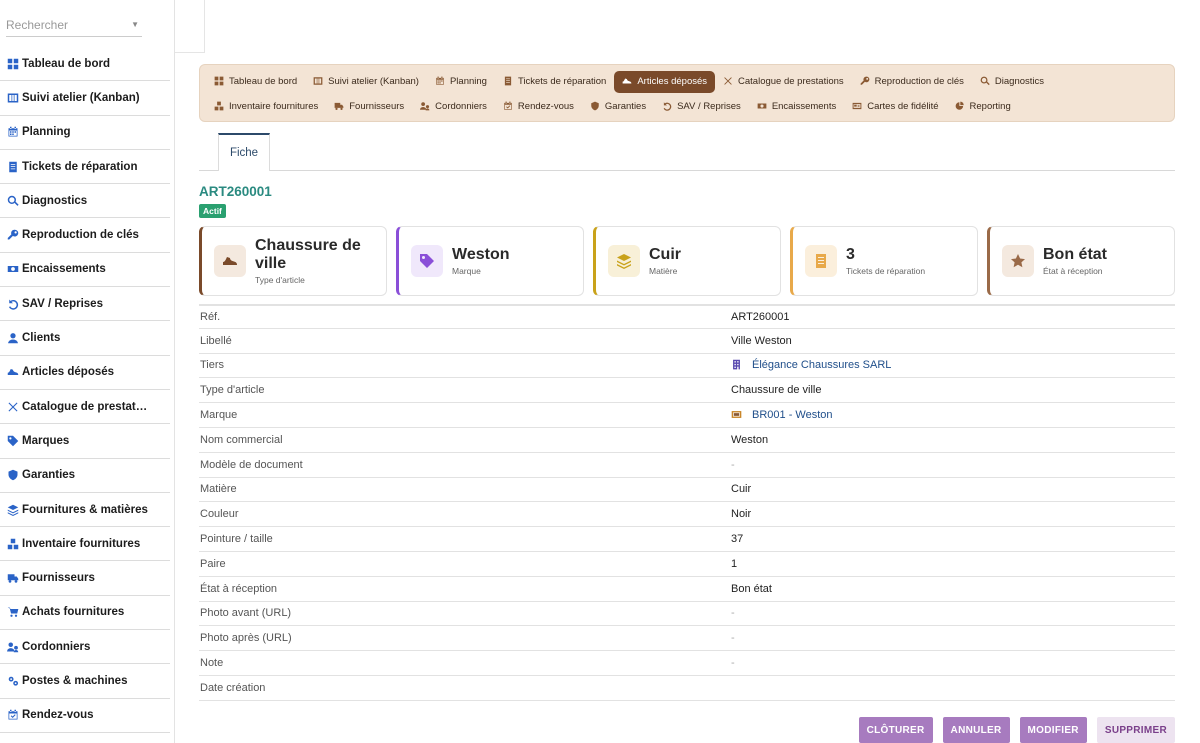 The width and height of the screenshot is (1200, 743). Describe the element at coordinates (762, 106) in the screenshot. I see `money-icon` at that location.